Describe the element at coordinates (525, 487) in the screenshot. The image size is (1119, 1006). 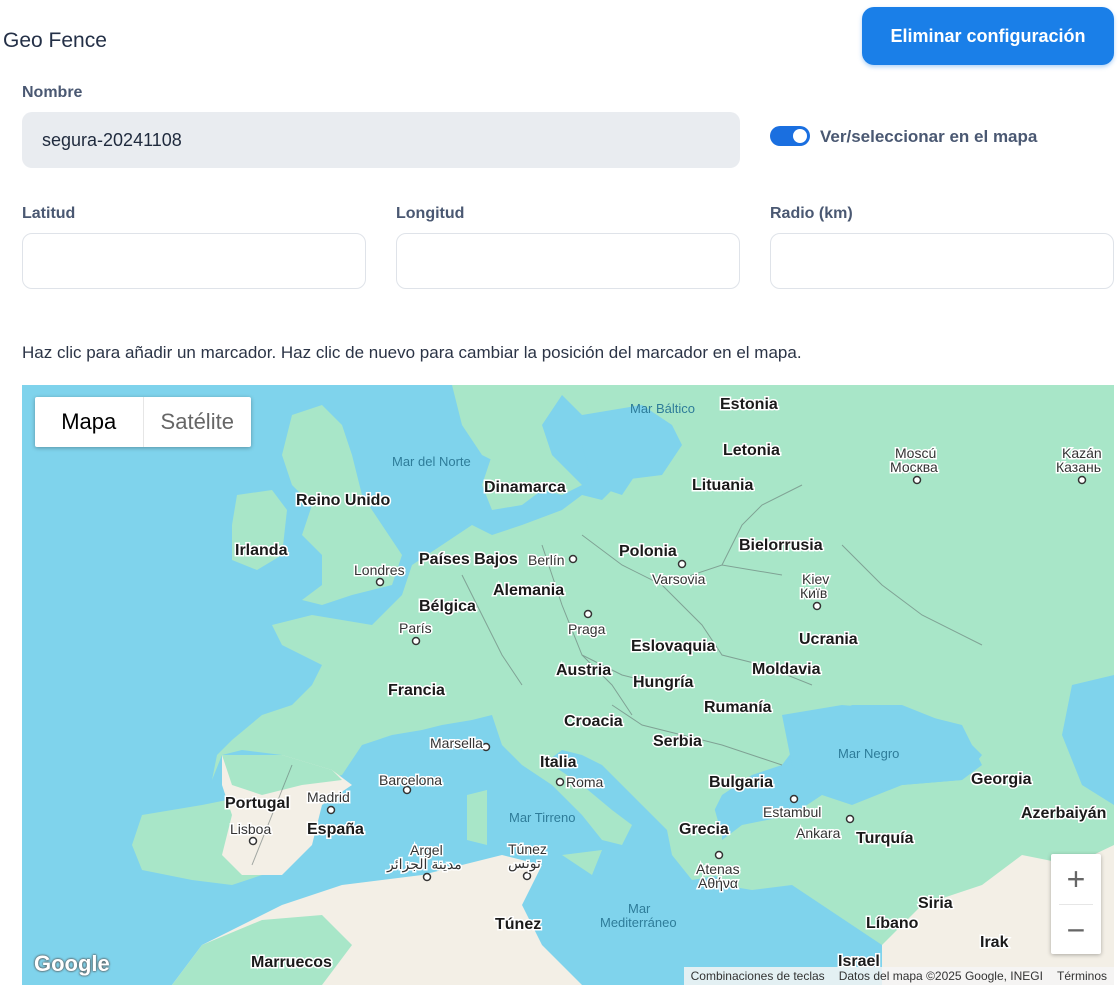
I see `country-label: Dinamarca` at that location.